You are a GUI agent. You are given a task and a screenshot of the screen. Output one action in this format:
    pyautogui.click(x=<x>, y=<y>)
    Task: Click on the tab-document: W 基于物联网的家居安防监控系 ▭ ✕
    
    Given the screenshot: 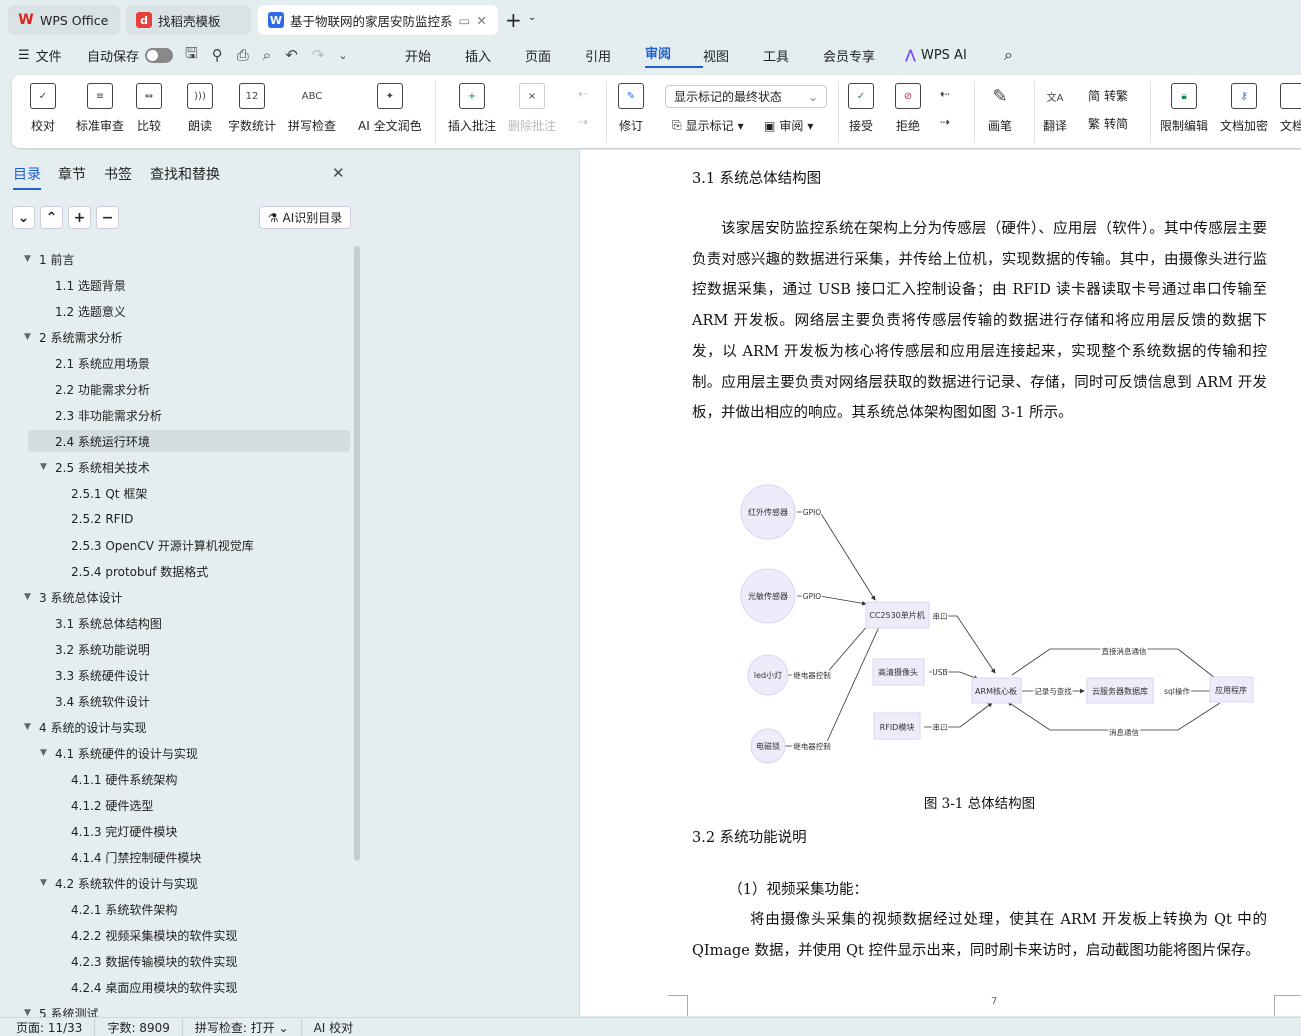 What is the action you would take?
    pyautogui.click(x=378, y=20)
    